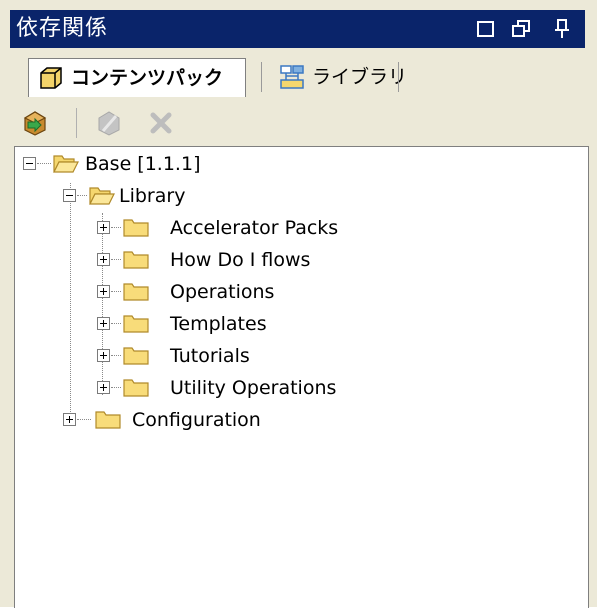 Image resolution: width=597 pixels, height=608 pixels. What do you see at coordinates (254, 228) in the screenshot?
I see `tree-node-label: Accelerator Packs` at bounding box center [254, 228].